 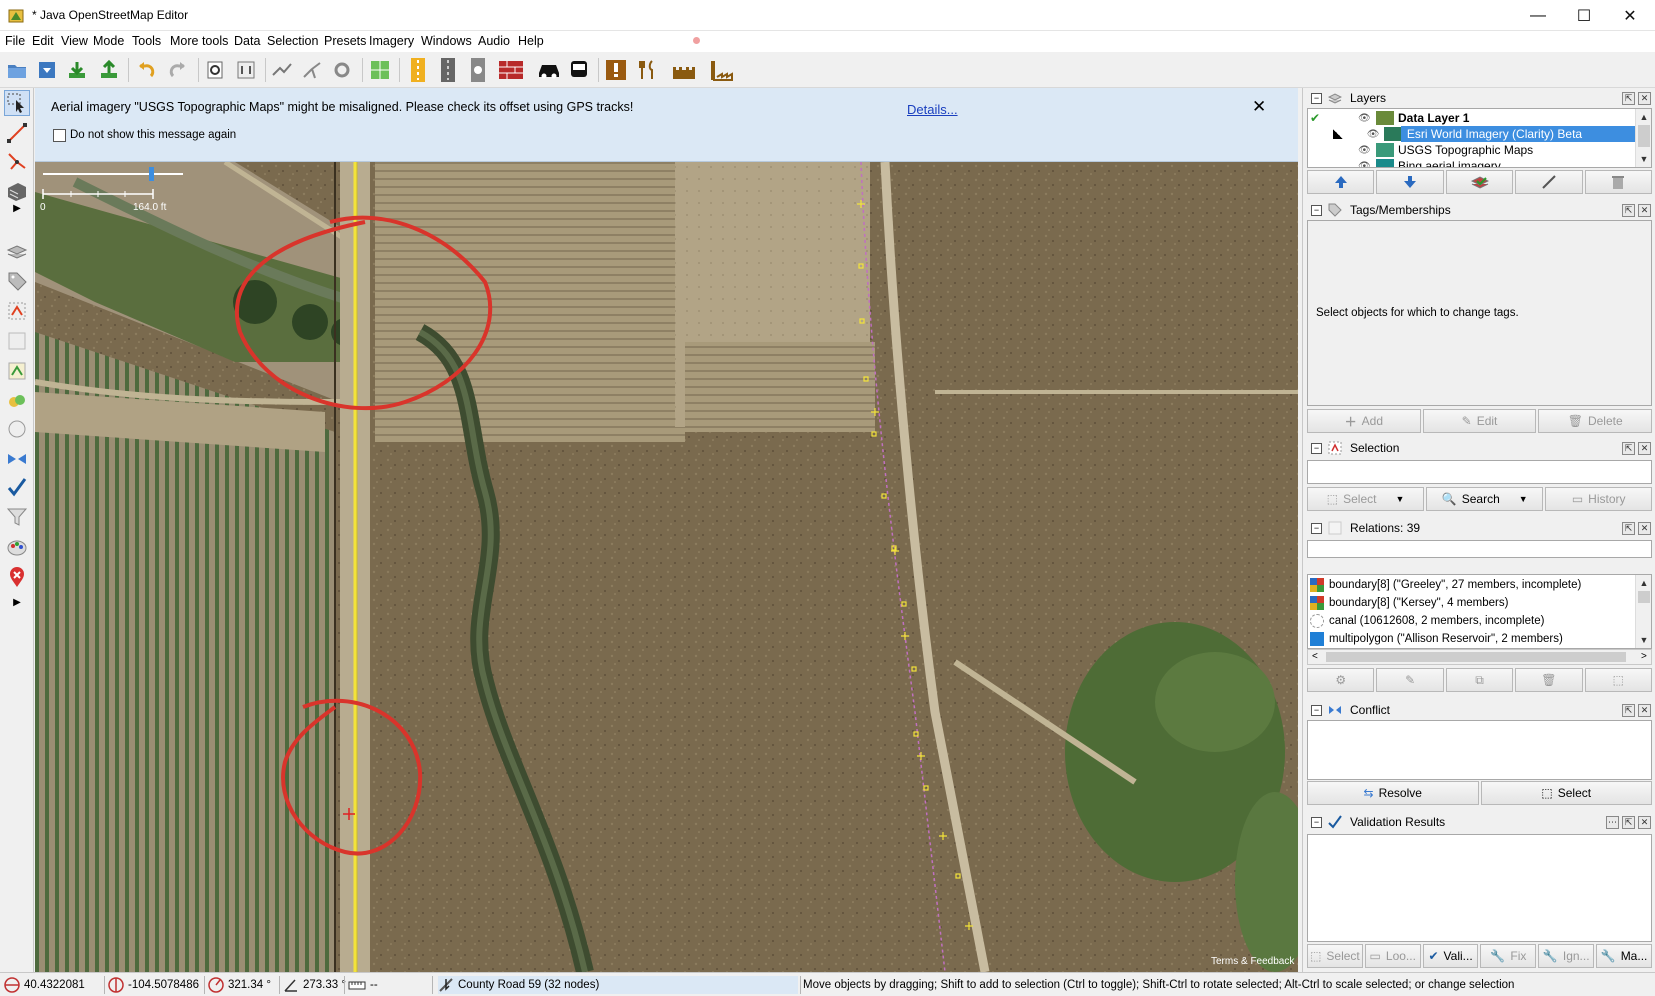 What do you see at coordinates (292, 41) in the screenshot?
I see `menu-selection: Selection` at bounding box center [292, 41].